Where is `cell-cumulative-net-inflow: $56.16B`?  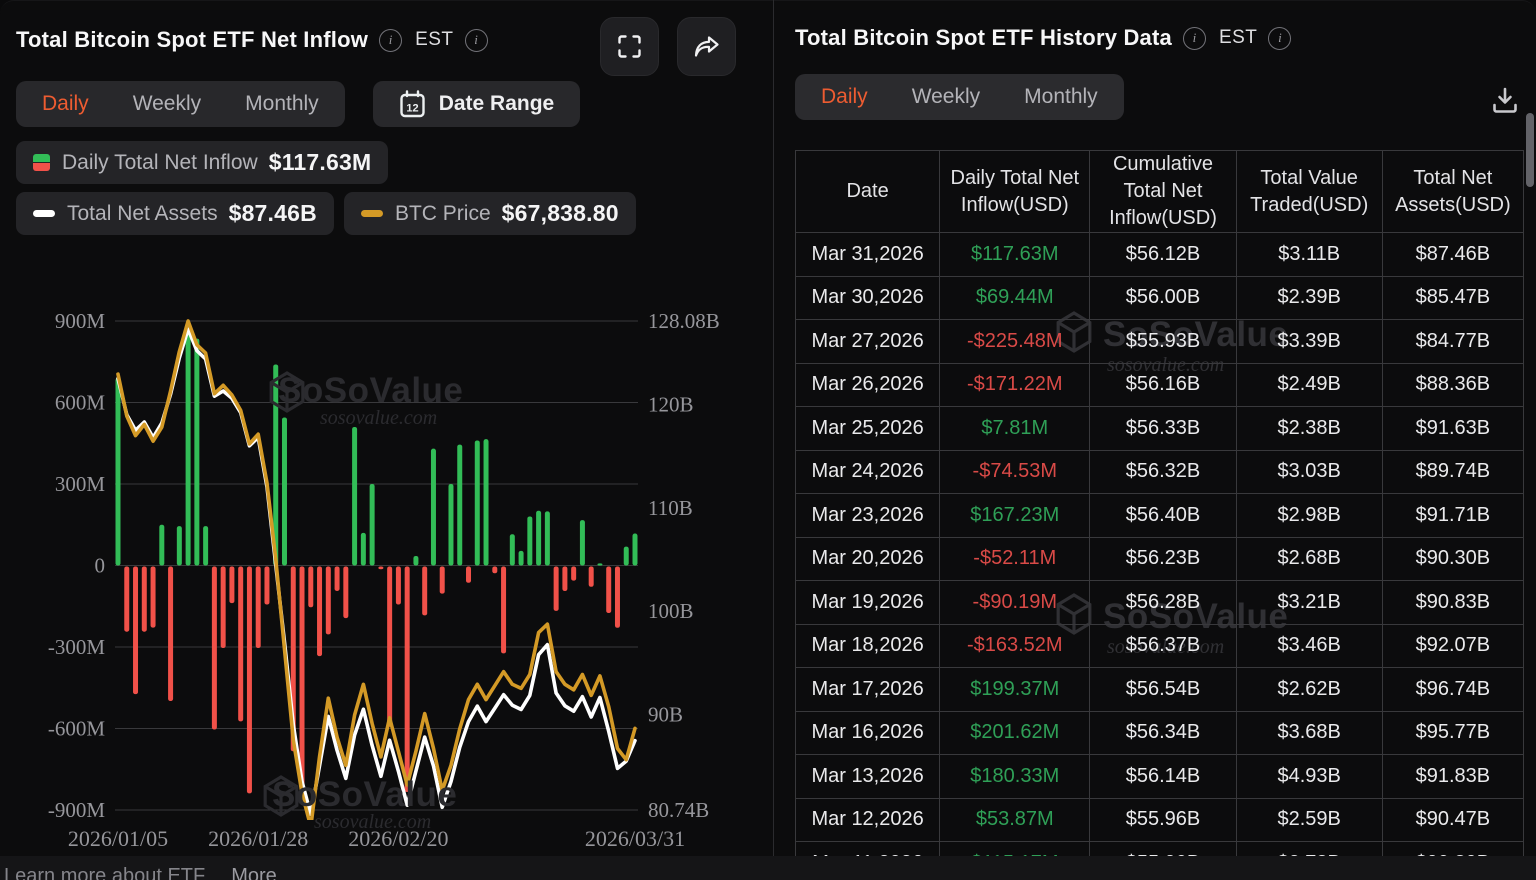 cell-cumulative-net-inflow: $56.16B is located at coordinates (1163, 384).